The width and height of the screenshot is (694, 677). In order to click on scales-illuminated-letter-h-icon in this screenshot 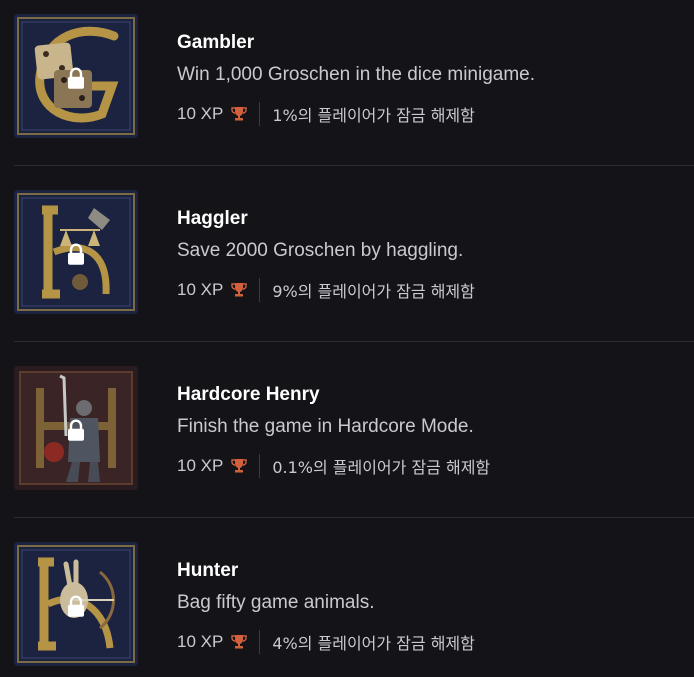, I will do `click(76, 252)`.